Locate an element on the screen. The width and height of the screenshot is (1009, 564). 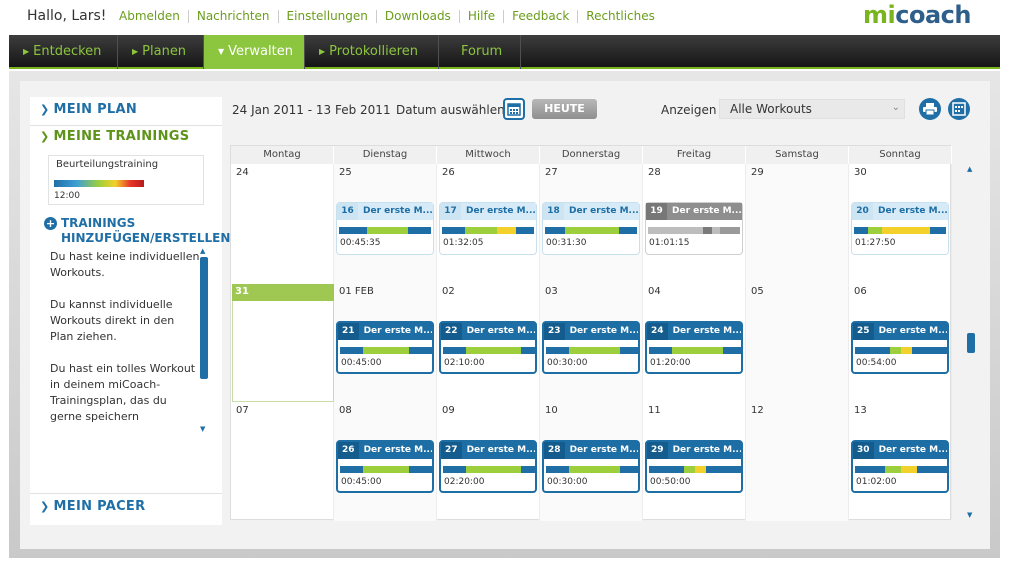
nav-log: ▶ Protokollieren is located at coordinates (372, 52).